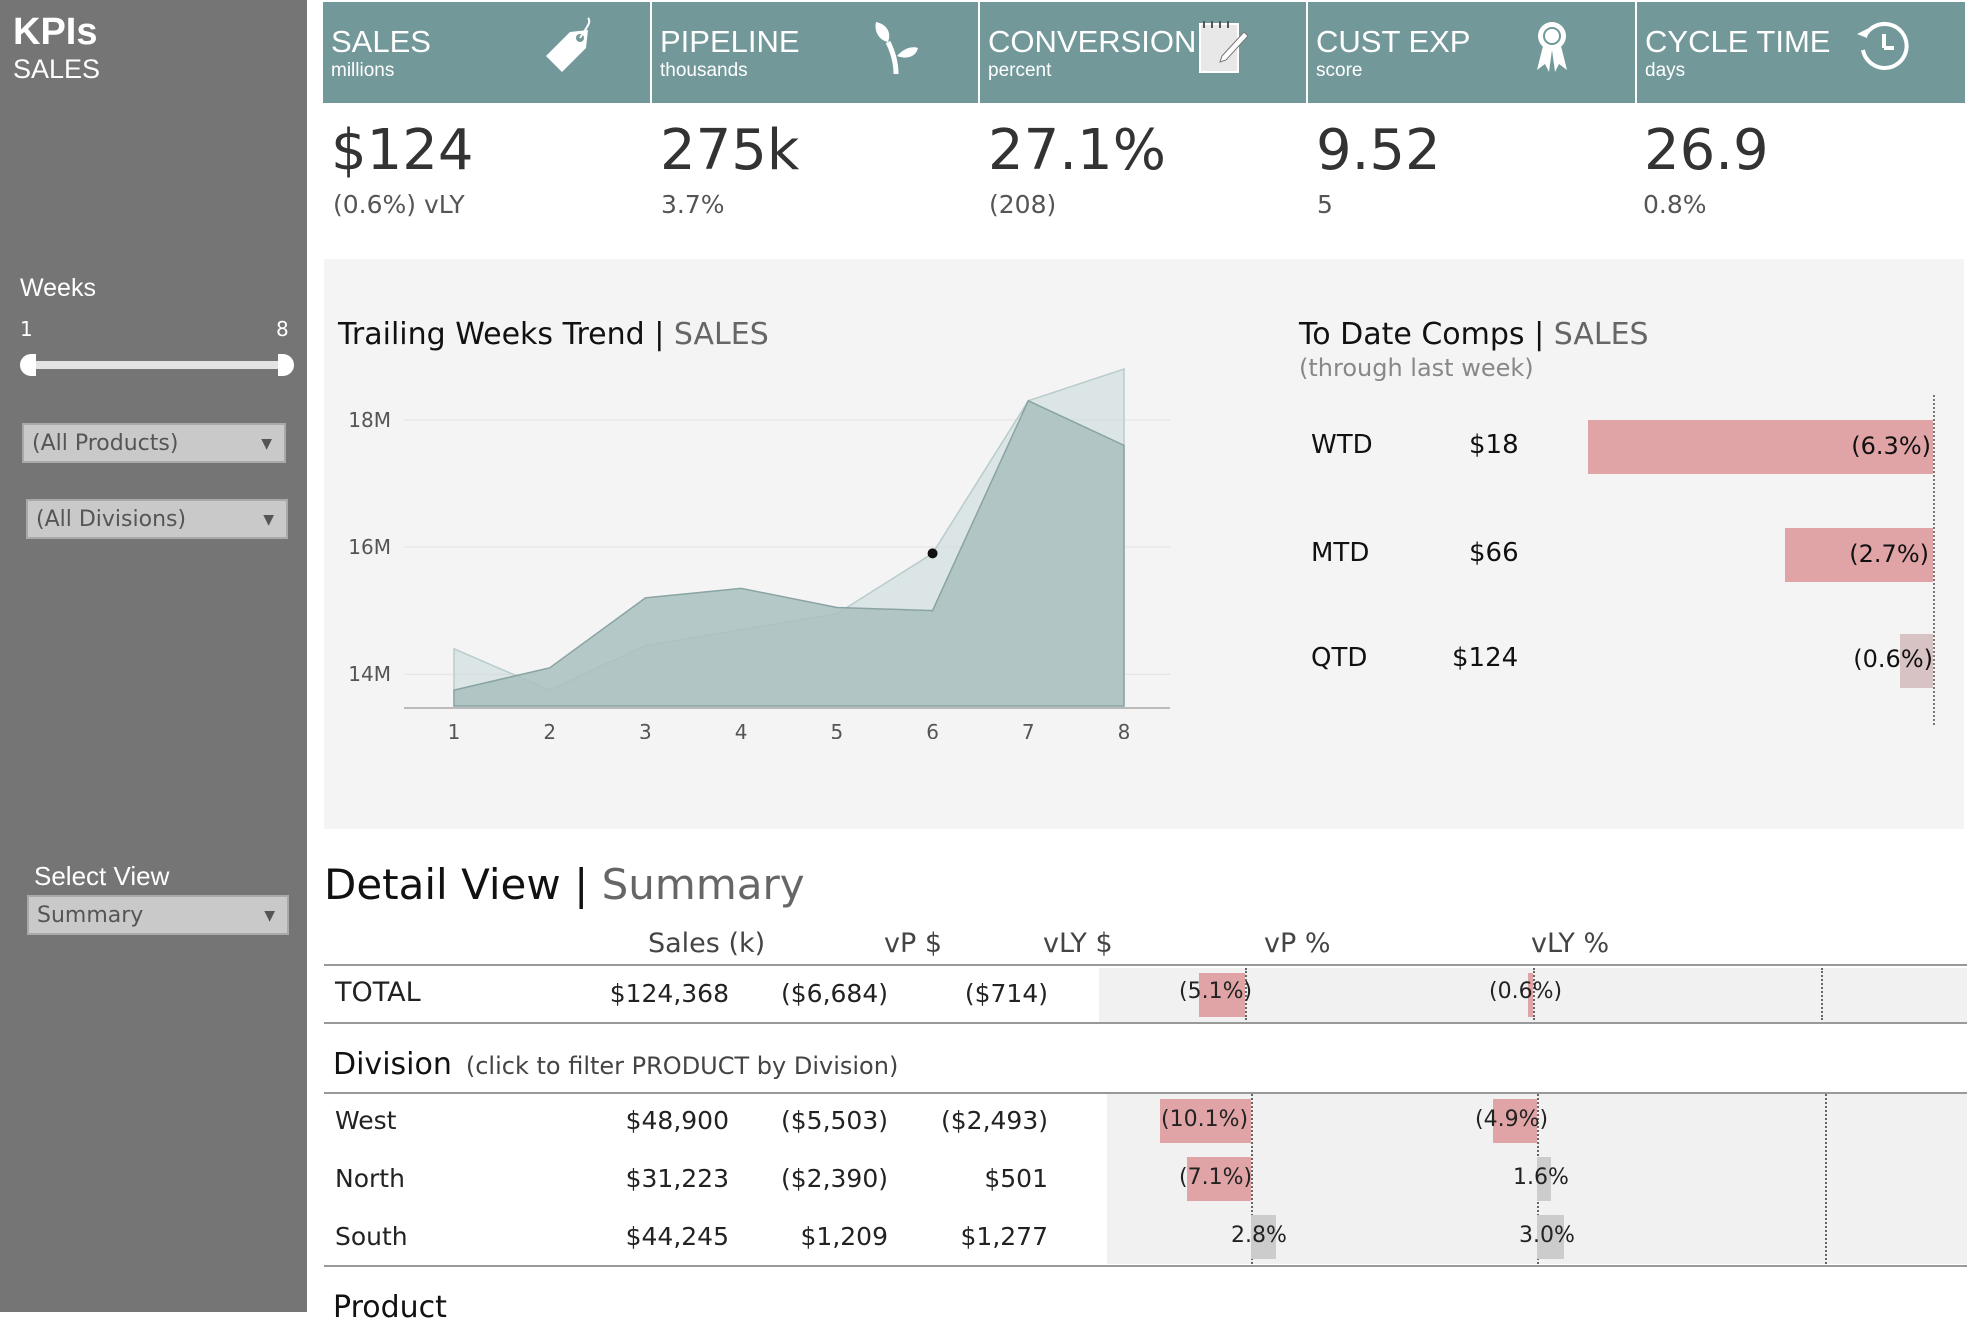 This screenshot has width=1967, height=1325. I want to click on division-label: West, so click(366, 1120).